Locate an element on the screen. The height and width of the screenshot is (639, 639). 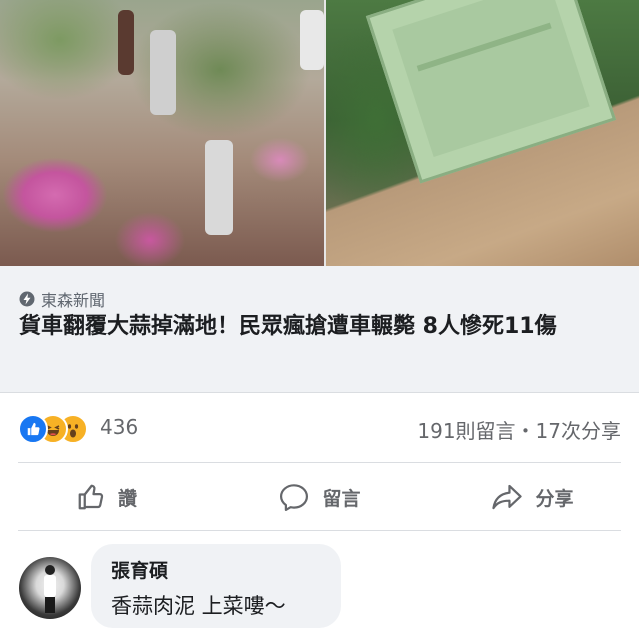
comment-bubble-icon is located at coordinates (294, 498).